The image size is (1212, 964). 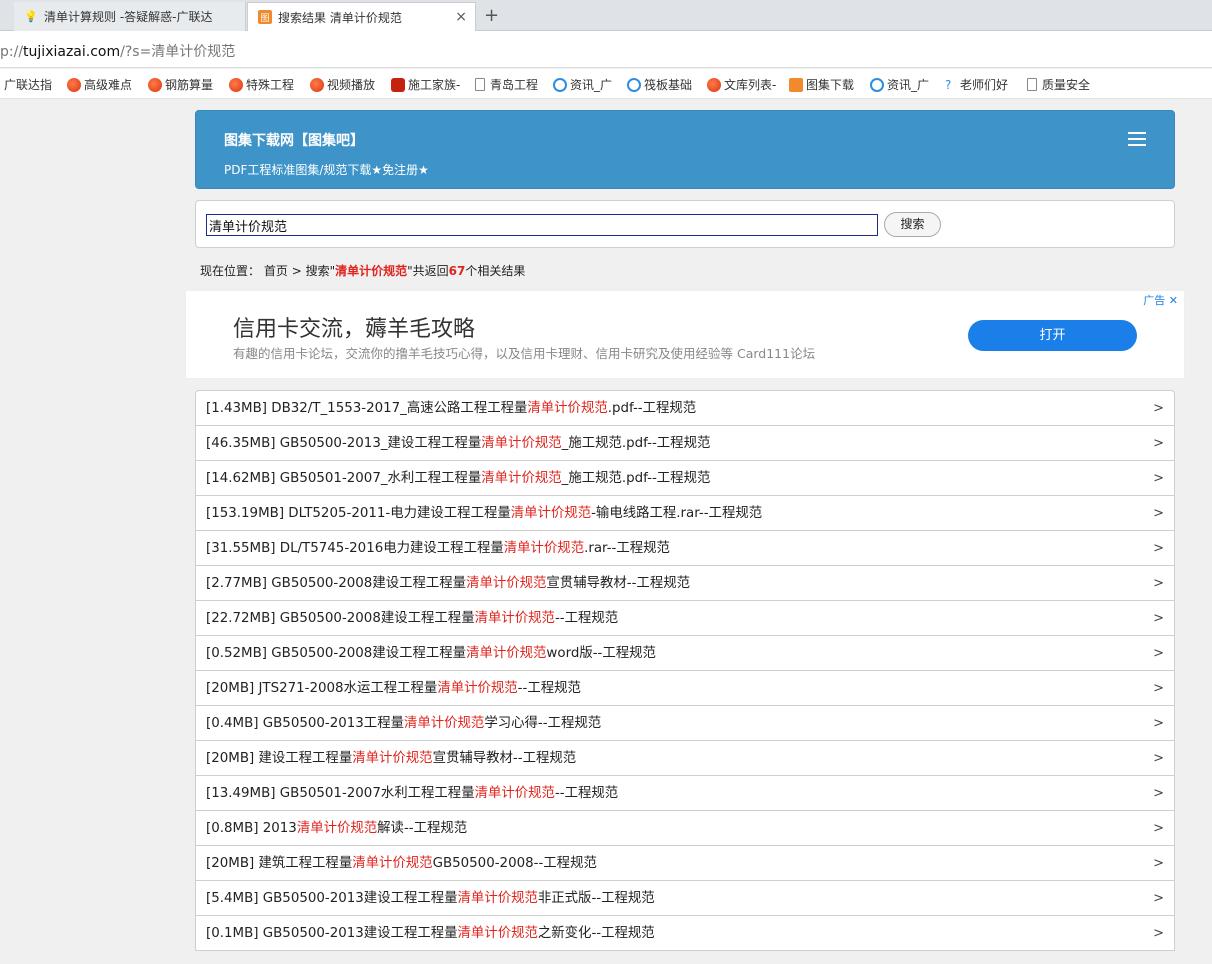 What do you see at coordinates (1173, 300) in the screenshot?
I see `close-icon: ✕` at bounding box center [1173, 300].